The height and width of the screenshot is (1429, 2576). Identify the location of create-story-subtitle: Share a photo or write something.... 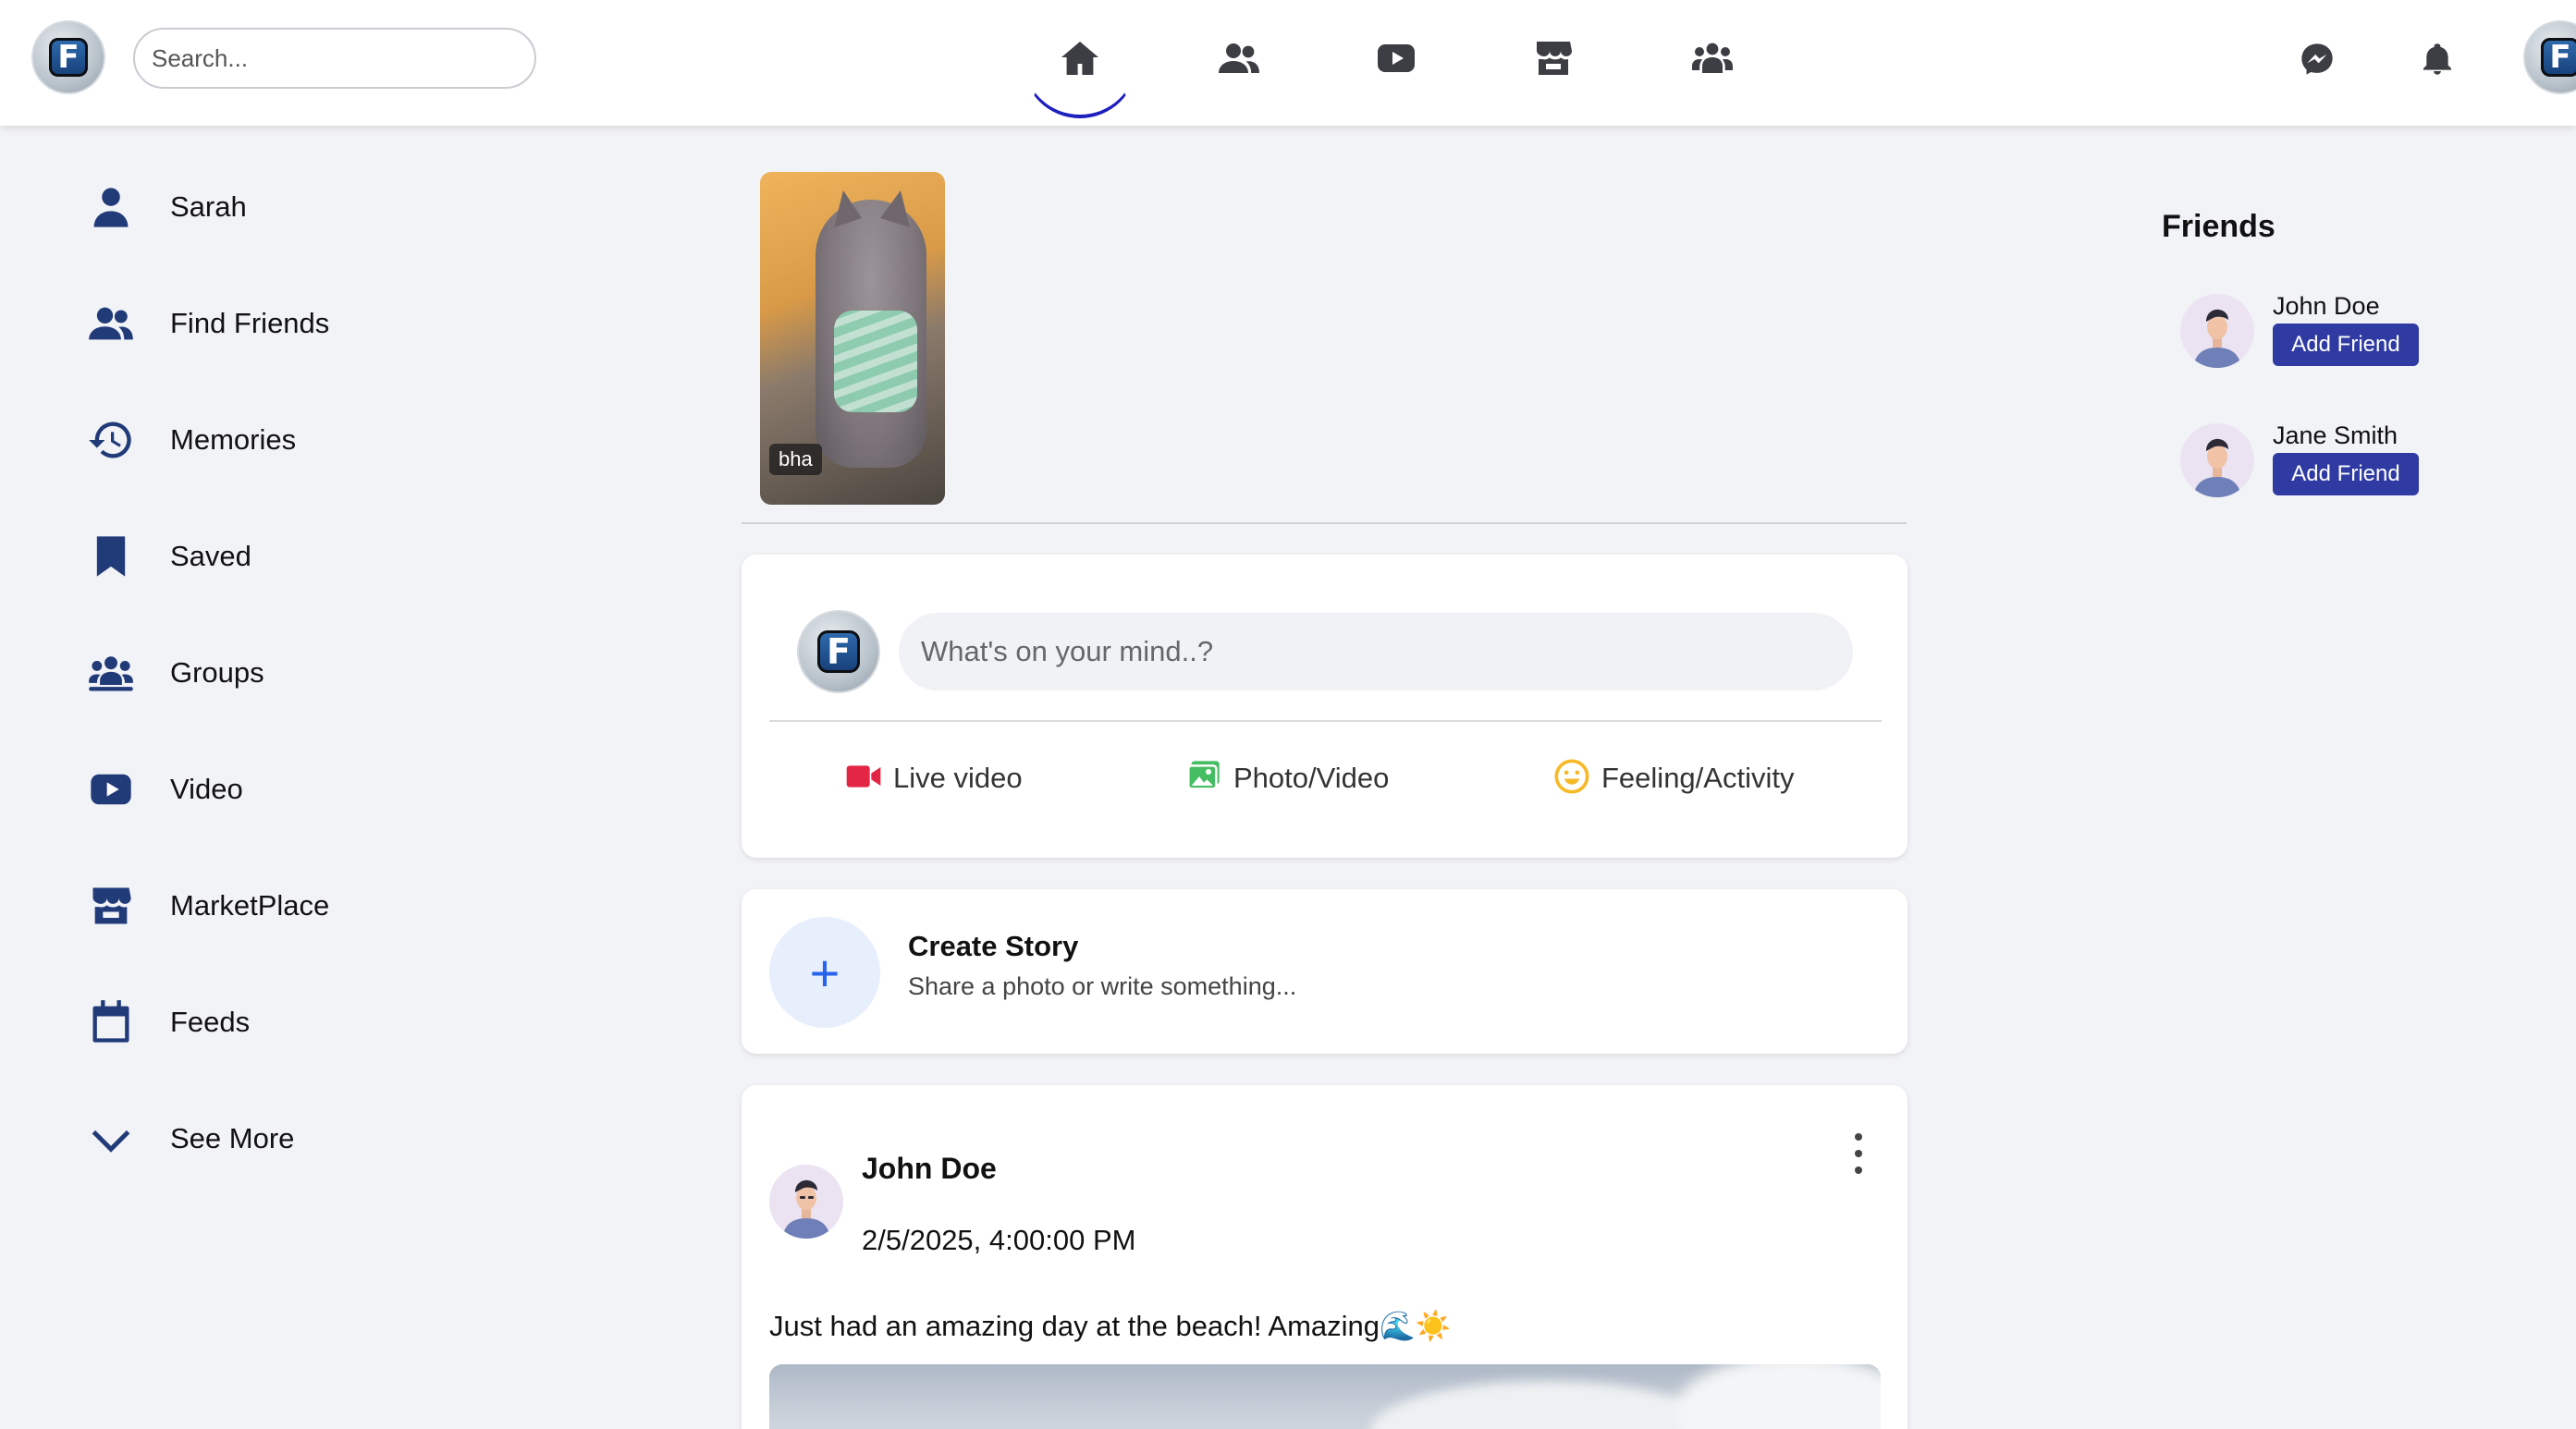
(1103, 986).